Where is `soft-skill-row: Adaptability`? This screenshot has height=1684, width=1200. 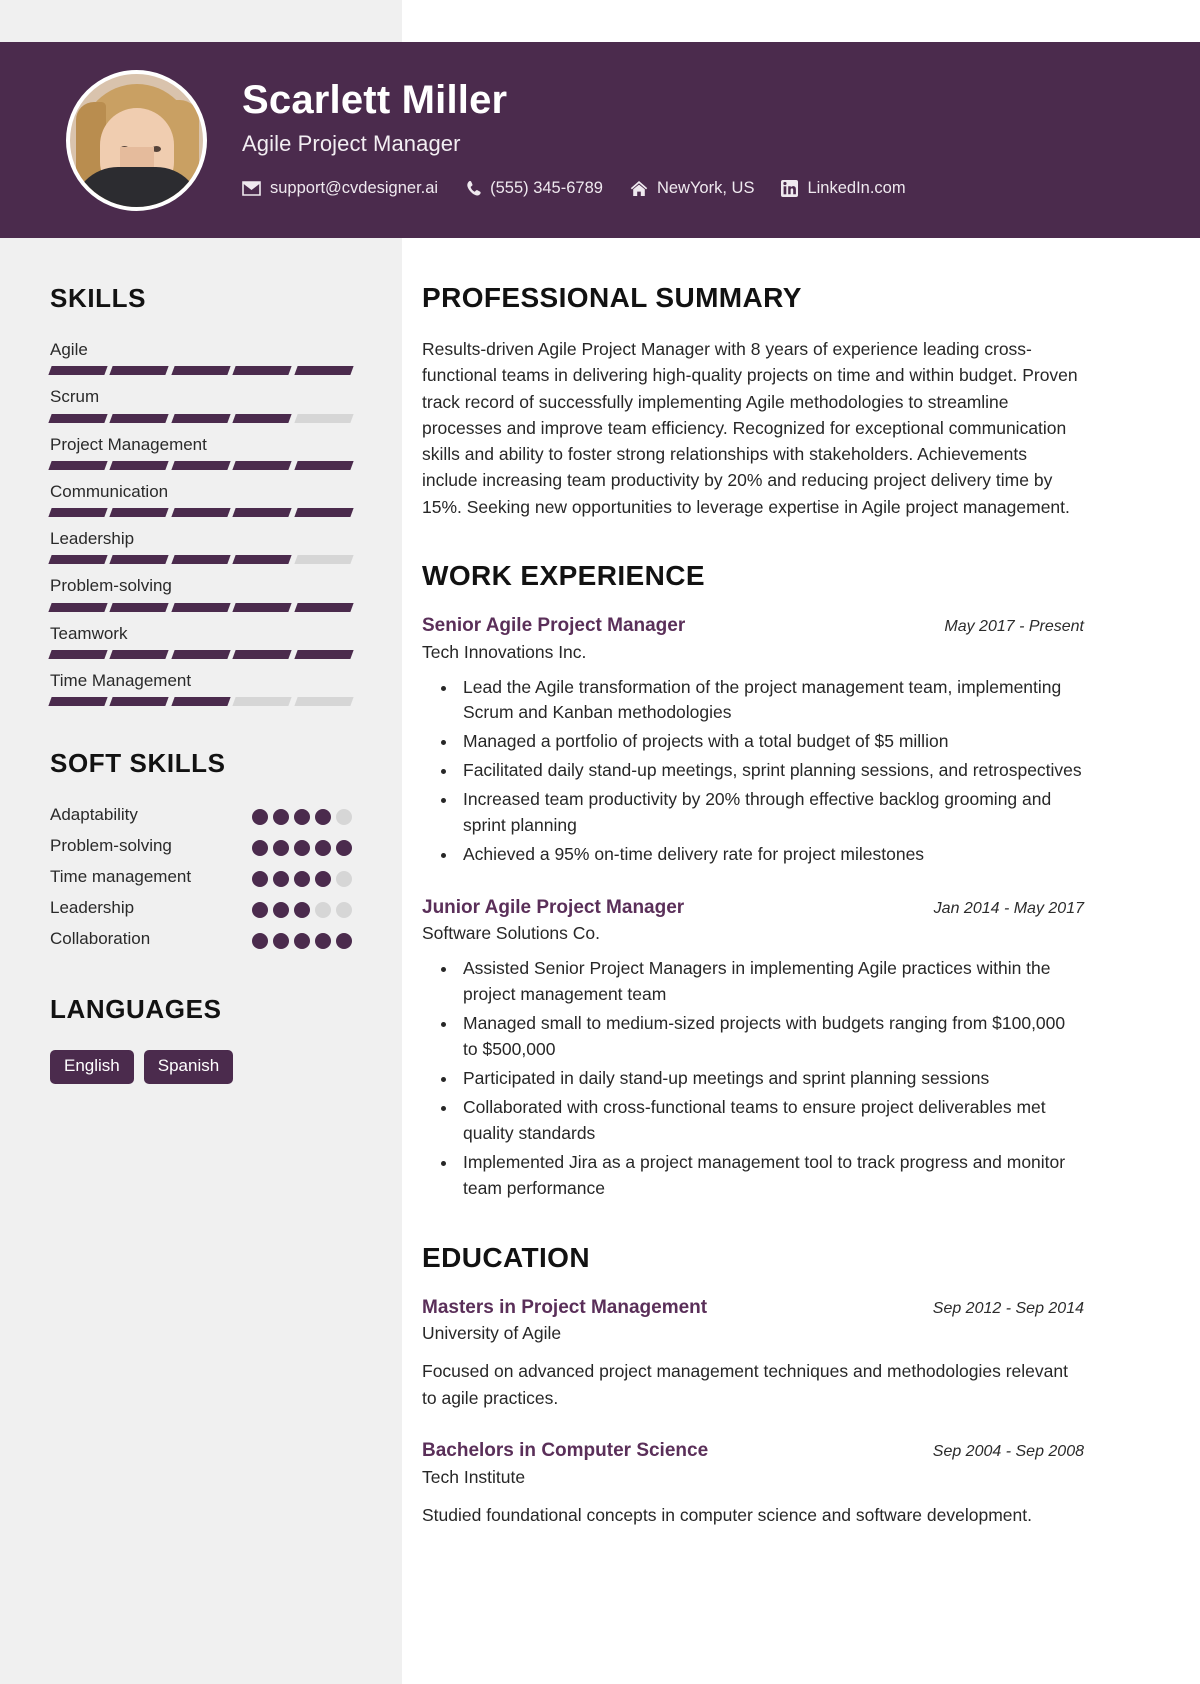 soft-skill-row: Adaptability is located at coordinates (201, 815).